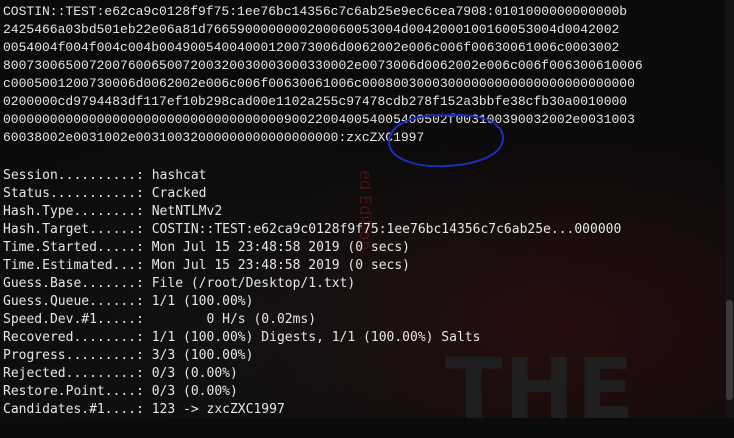 The width and height of the screenshot is (734, 438). Describe the element at coordinates (187, 211) in the screenshot. I see `status-value: NetNTLMv2` at that location.